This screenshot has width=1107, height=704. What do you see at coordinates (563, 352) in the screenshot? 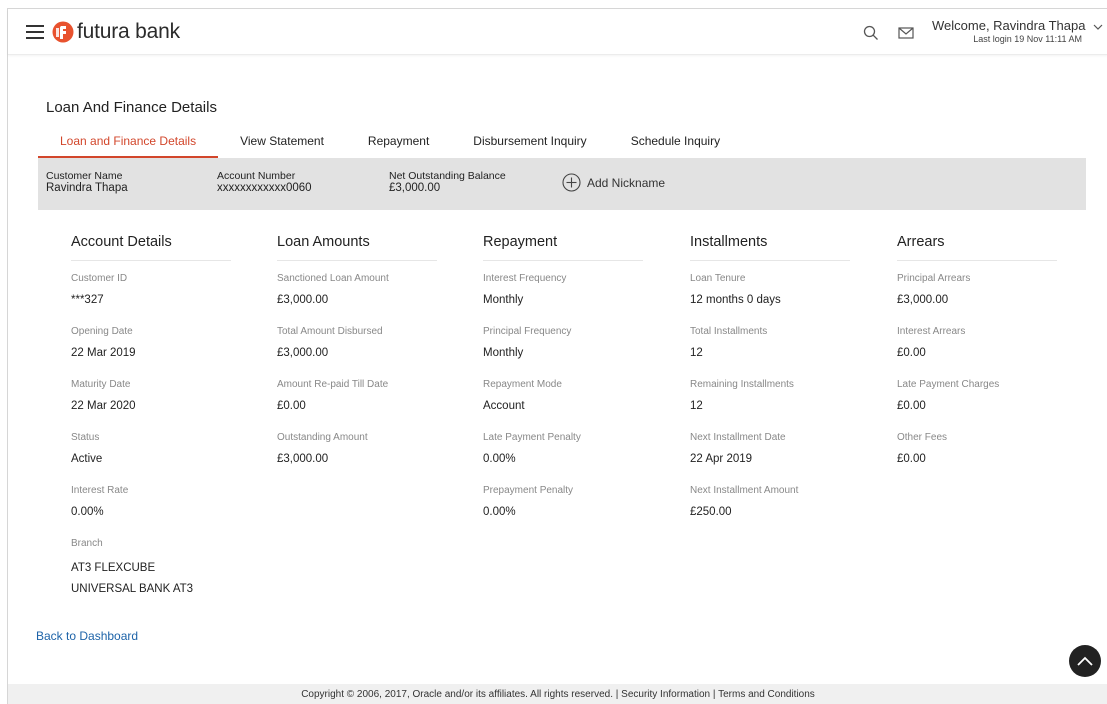
I see `detail-field: Principal Frequency Monthly` at bounding box center [563, 352].